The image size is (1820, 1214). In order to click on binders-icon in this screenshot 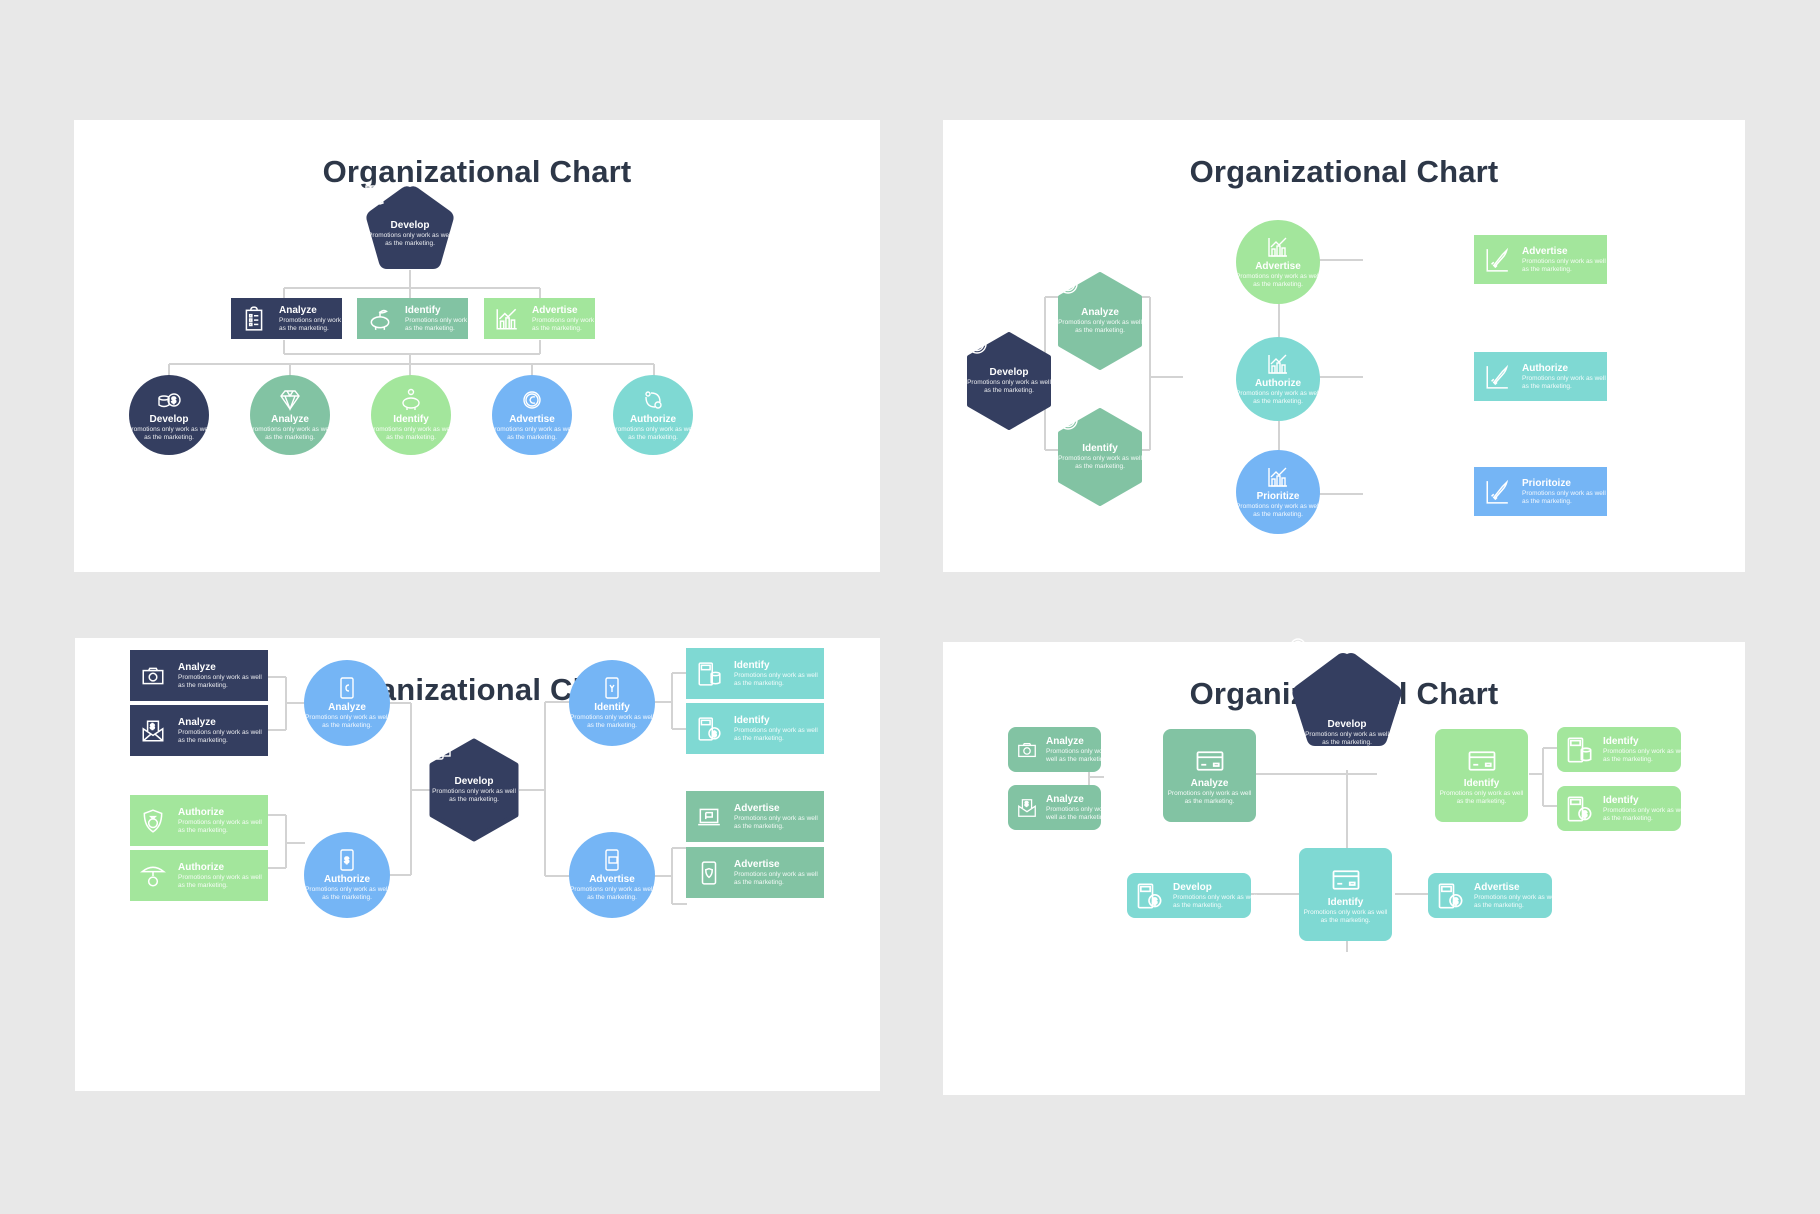, I will do `click(374, 195)`.